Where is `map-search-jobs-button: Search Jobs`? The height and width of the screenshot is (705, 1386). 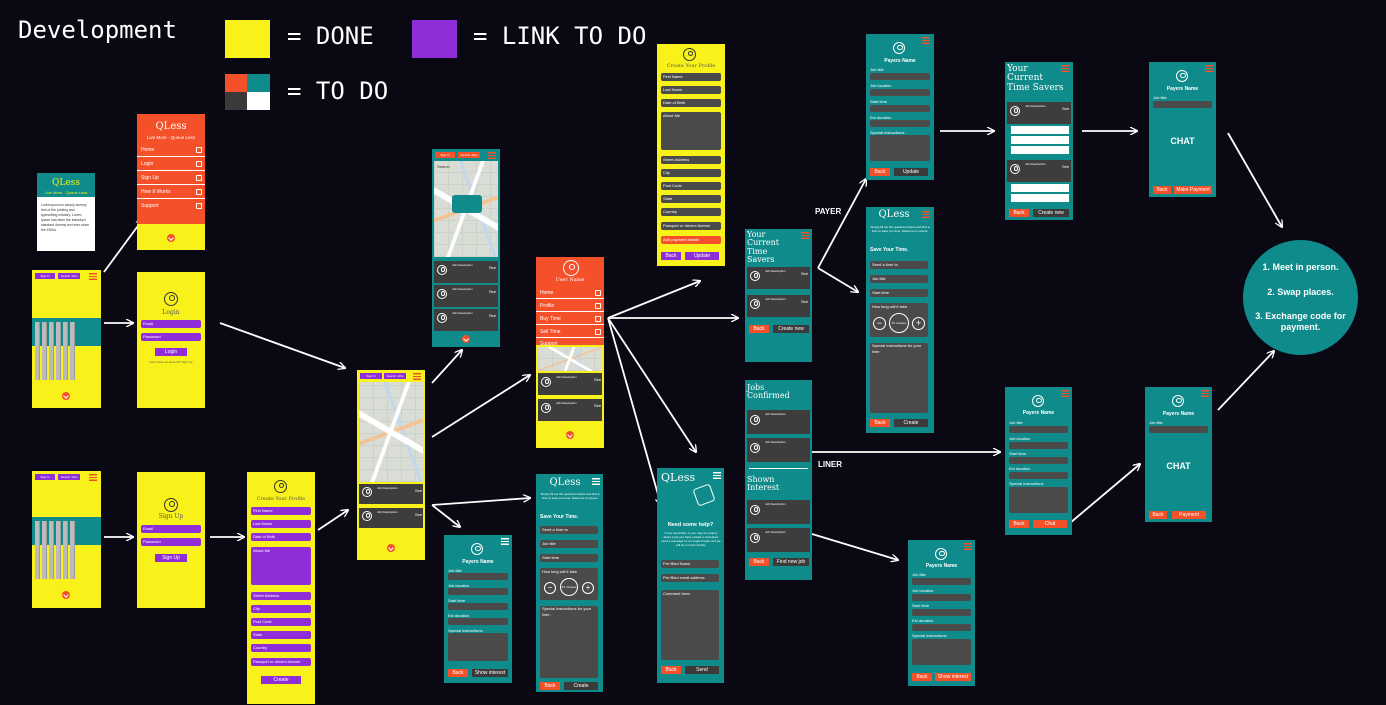
map-search-jobs-button: Search Jobs is located at coordinates (395, 376).